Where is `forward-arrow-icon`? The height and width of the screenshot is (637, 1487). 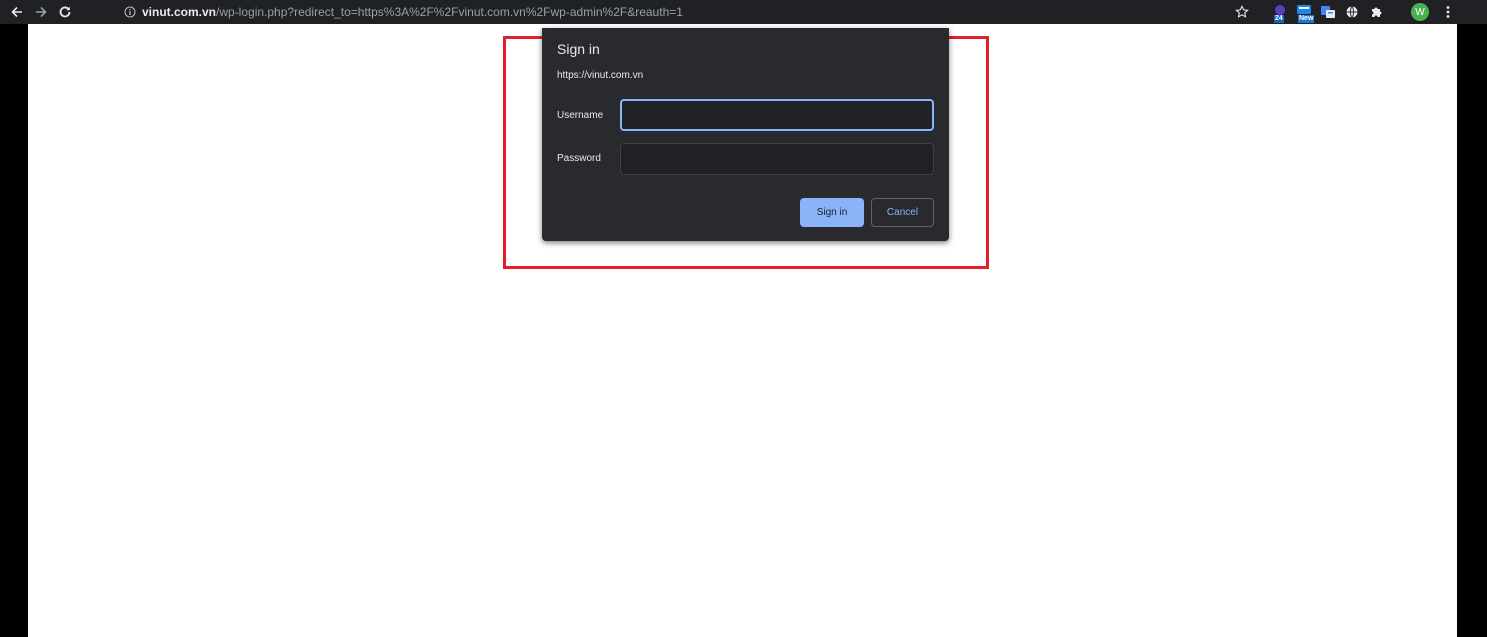
forward-arrow-icon is located at coordinates (41, 12).